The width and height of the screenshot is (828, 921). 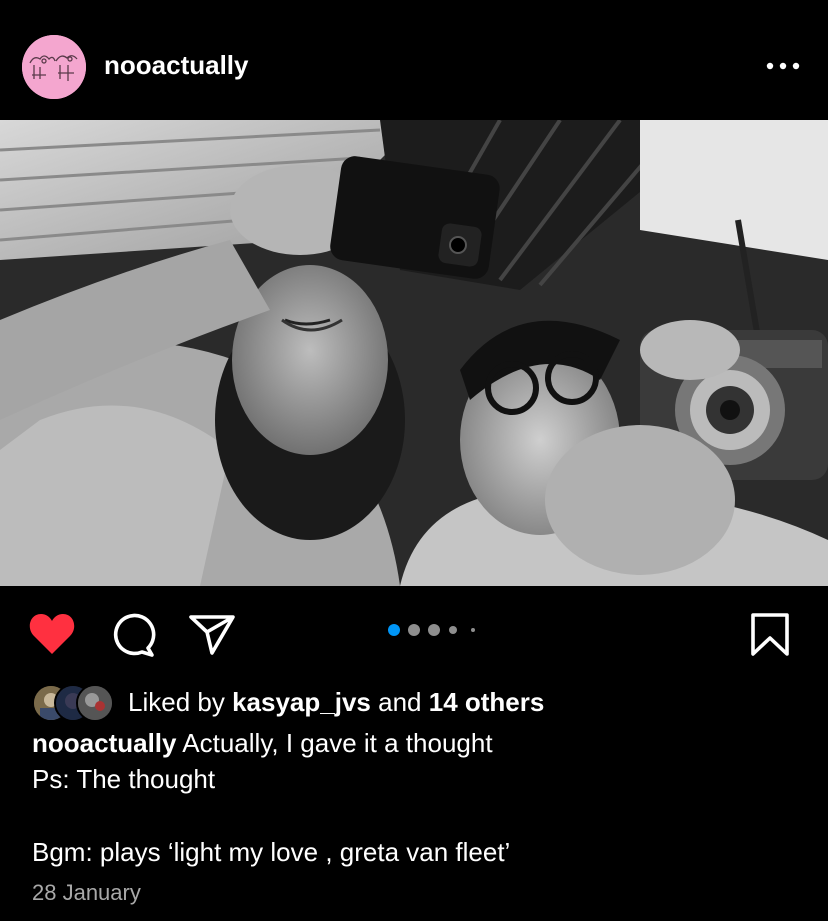 What do you see at coordinates (176, 65) in the screenshot?
I see `post-username: nooactually` at bounding box center [176, 65].